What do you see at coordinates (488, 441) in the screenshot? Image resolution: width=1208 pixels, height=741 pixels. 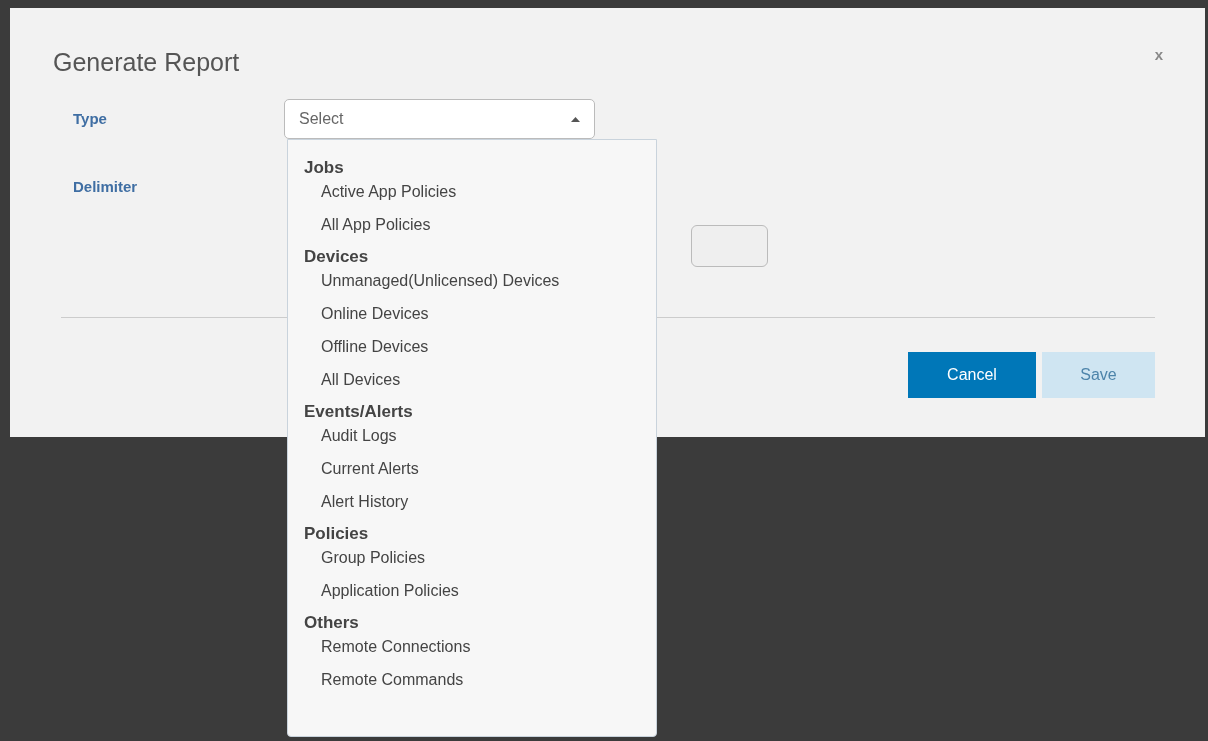 I see `dropdown-option: Audit Logs` at bounding box center [488, 441].